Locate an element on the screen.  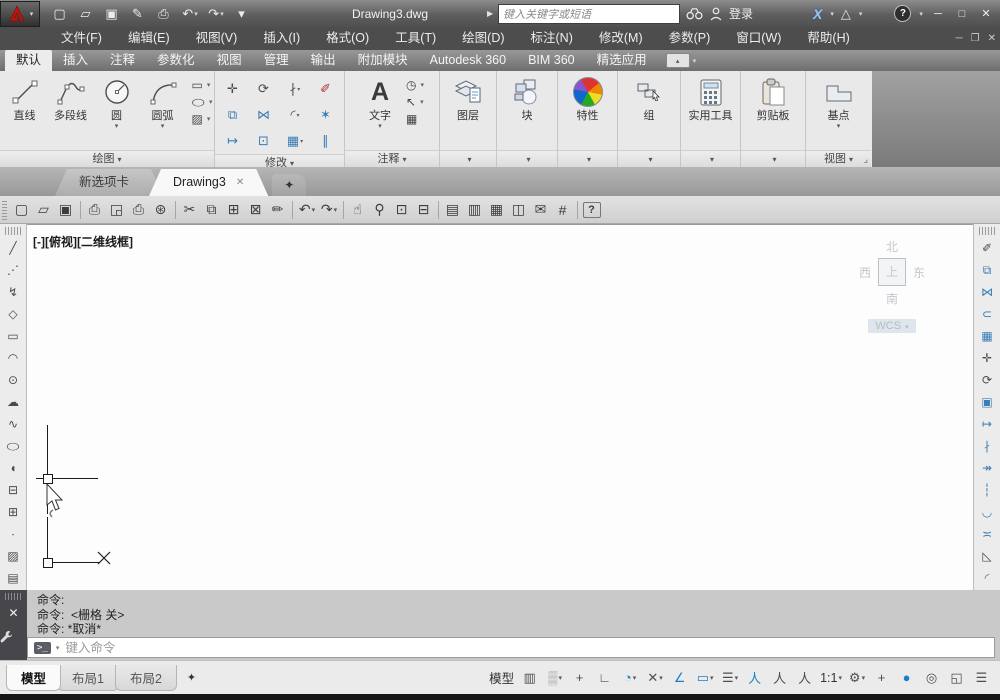
make-block-icon: ⊞ is located at coordinates (13, 512).